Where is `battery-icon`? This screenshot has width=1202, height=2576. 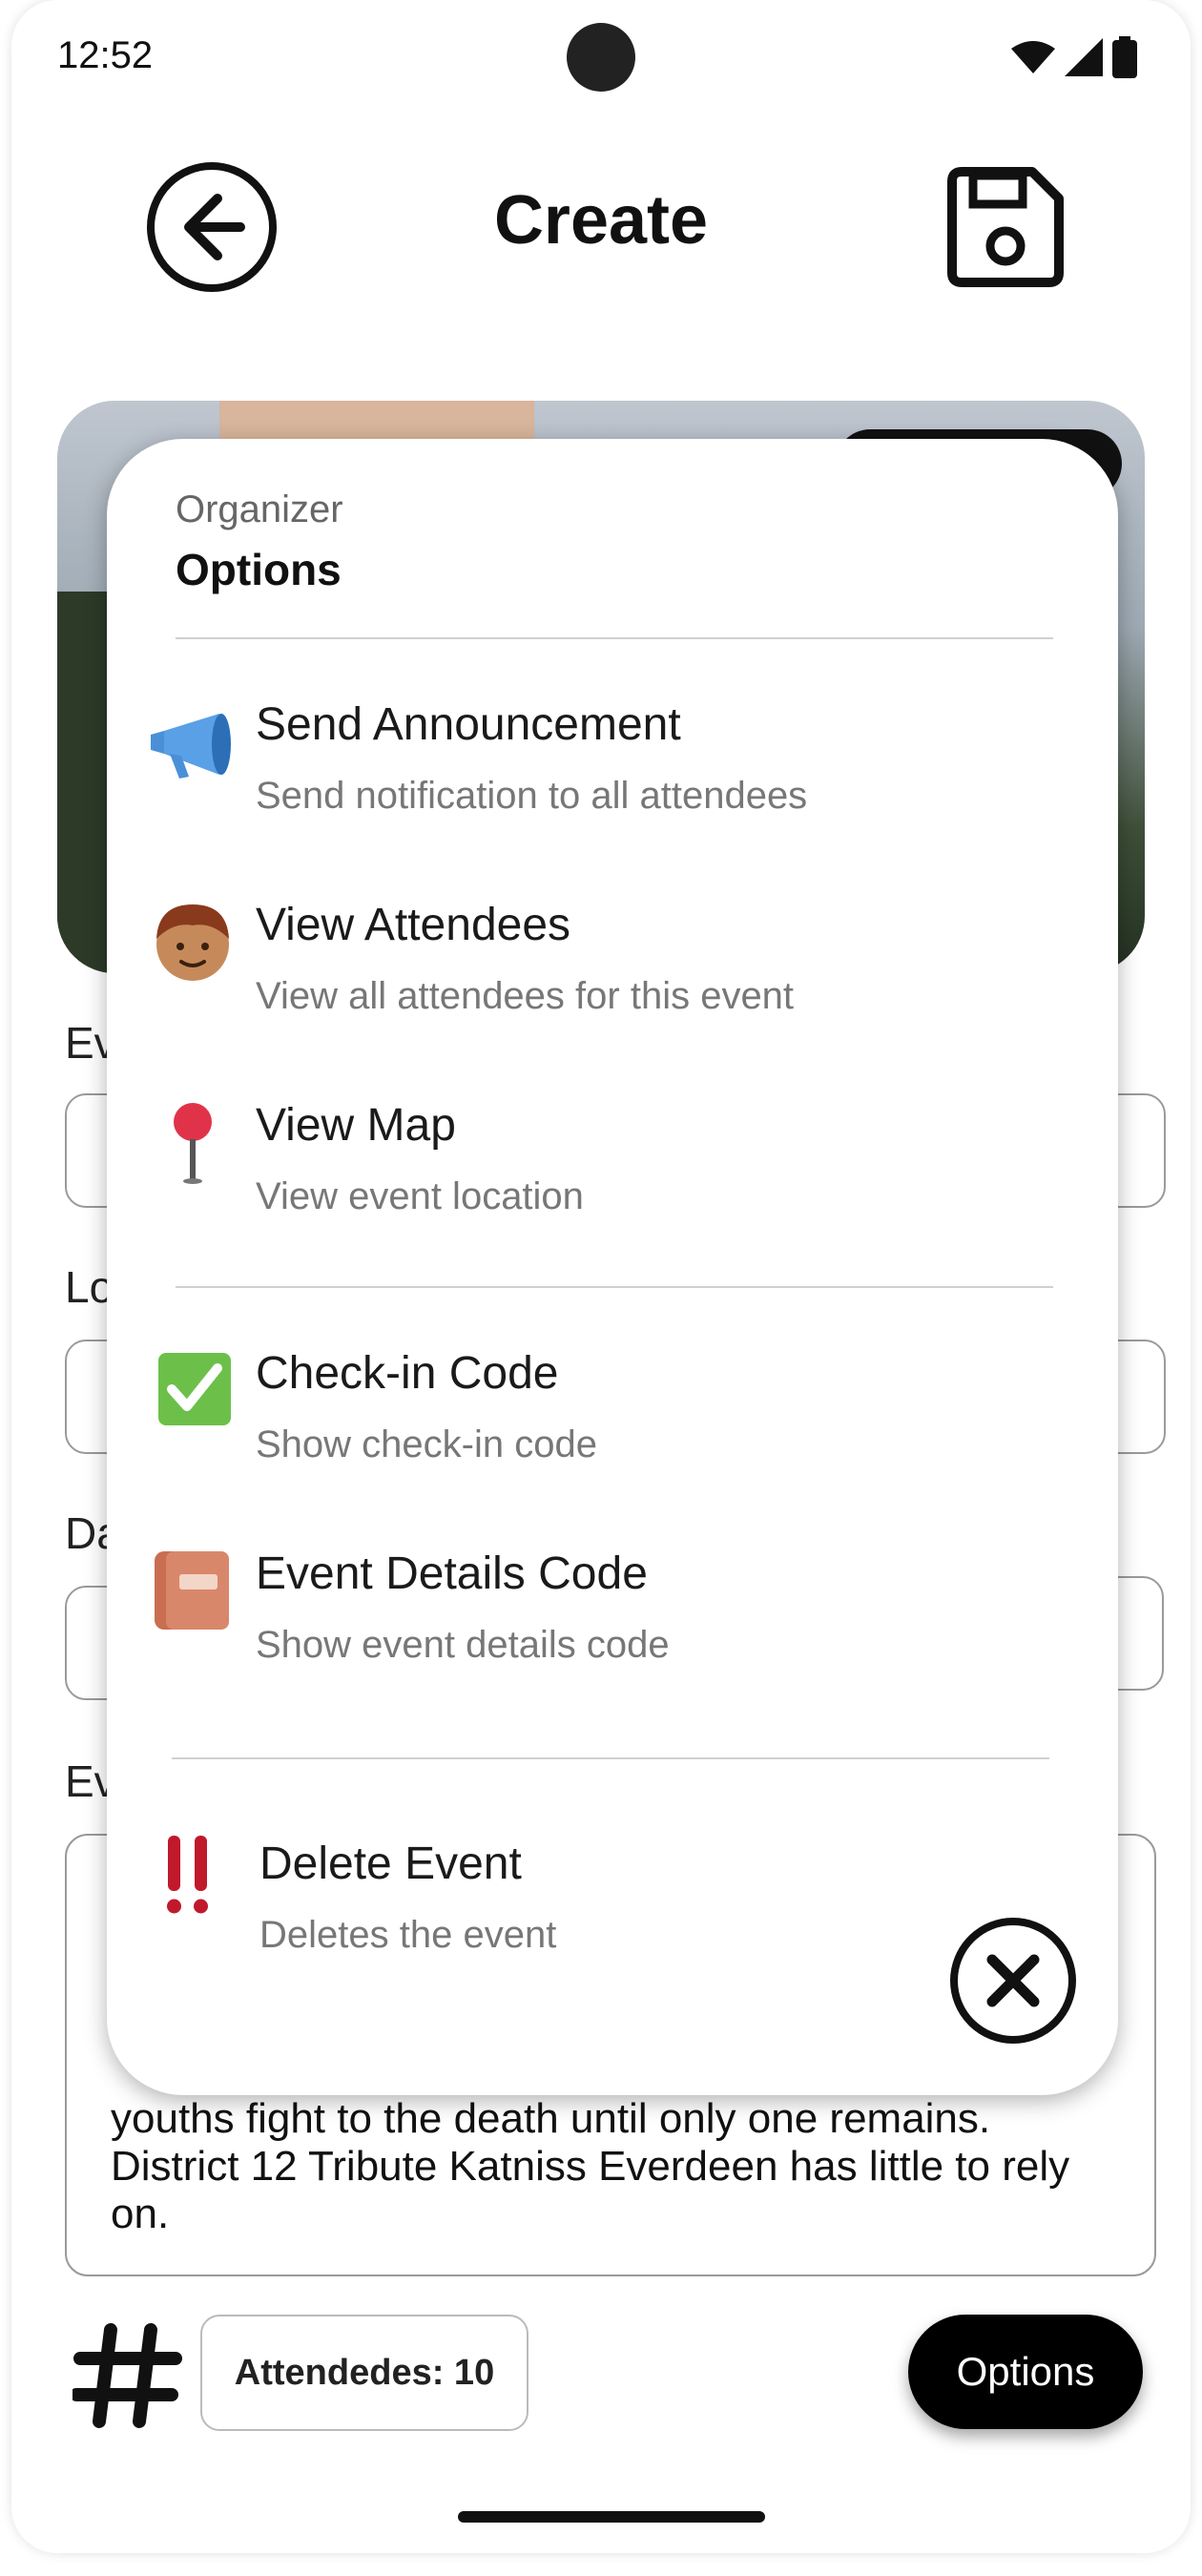
battery-icon is located at coordinates (1124, 57).